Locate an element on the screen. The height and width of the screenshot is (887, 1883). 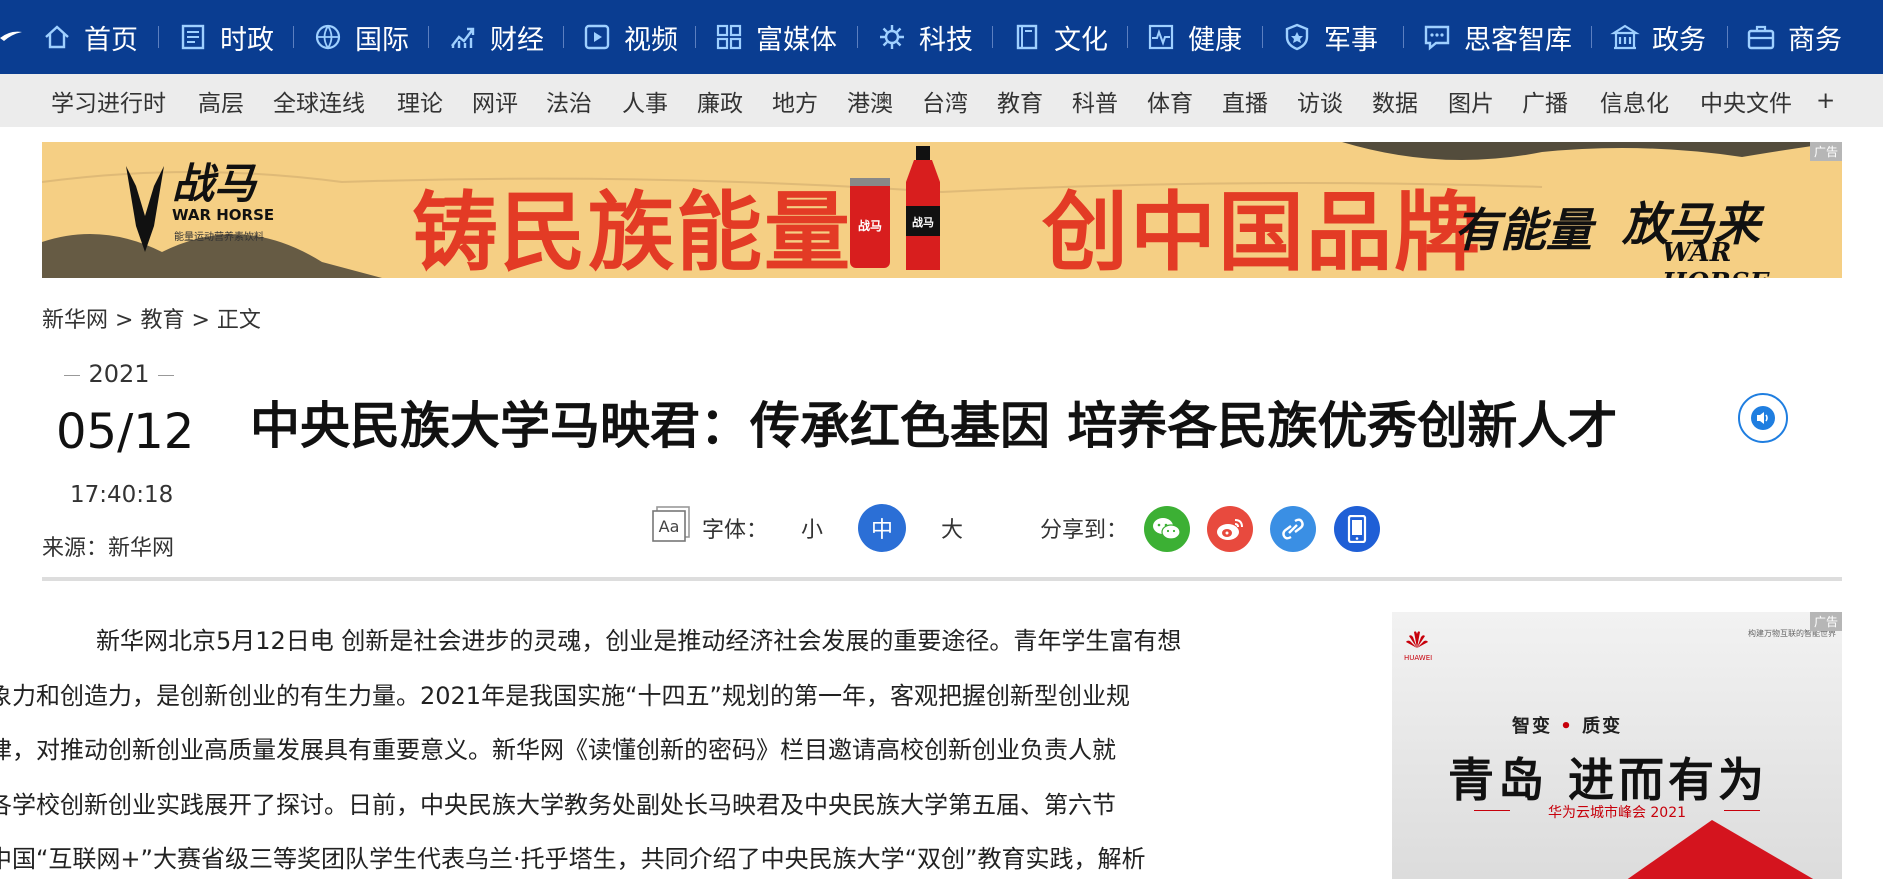
nav-international: 国际 is located at coordinates (361, 37).